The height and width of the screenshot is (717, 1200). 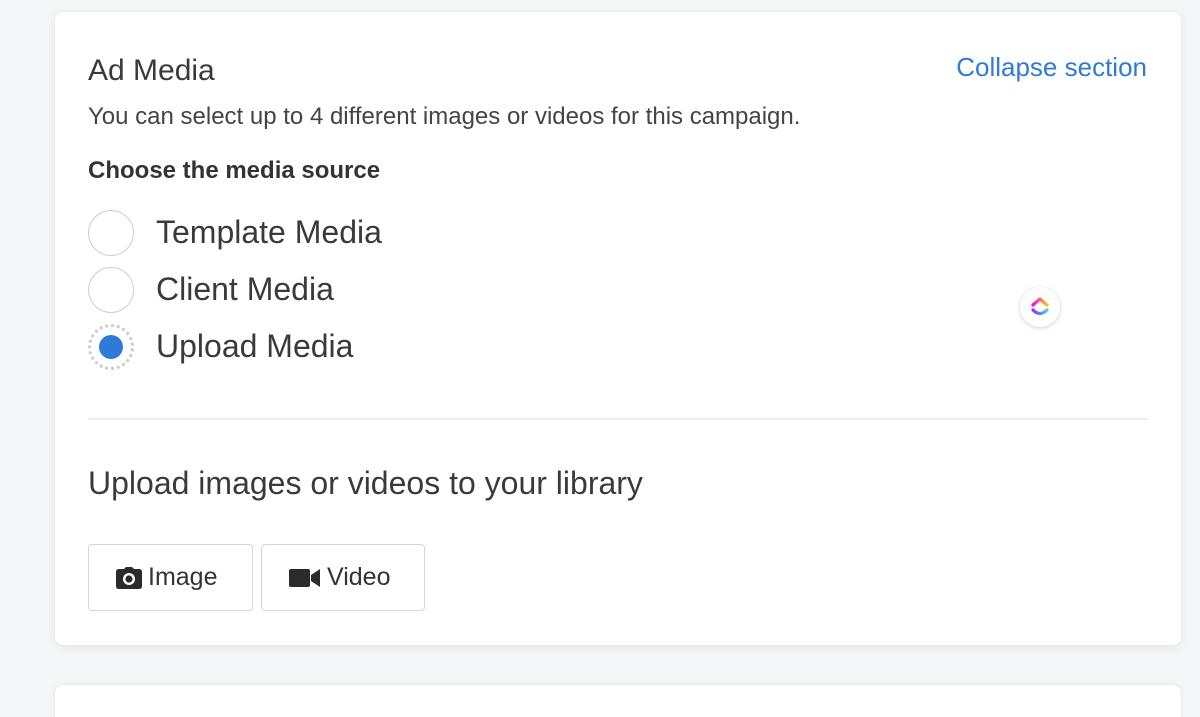 I want to click on radio-button-upload-media, so click(x=111, y=346).